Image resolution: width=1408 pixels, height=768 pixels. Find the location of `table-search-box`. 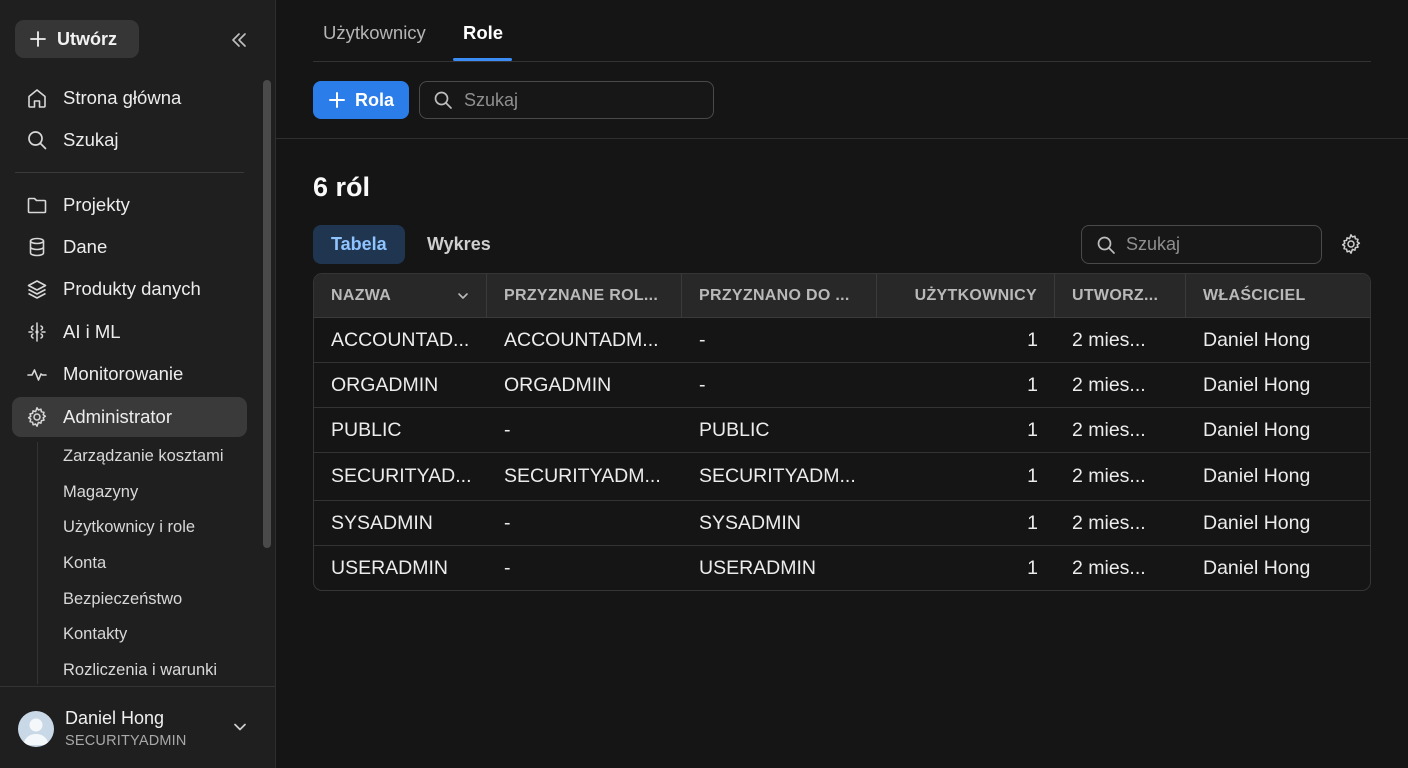

table-search-box is located at coordinates (1201, 244).